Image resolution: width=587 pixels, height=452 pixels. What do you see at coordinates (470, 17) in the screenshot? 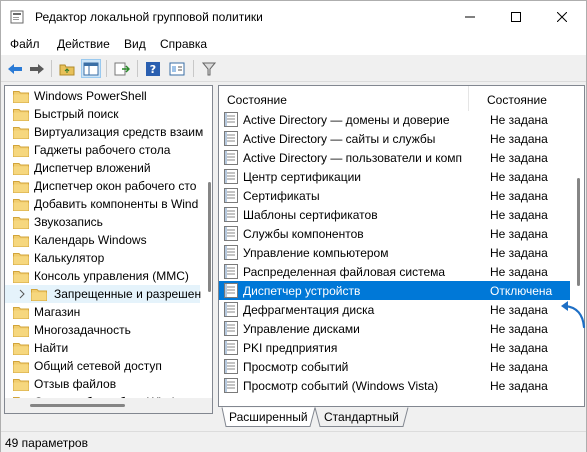
I see `minimize-button` at bounding box center [470, 17].